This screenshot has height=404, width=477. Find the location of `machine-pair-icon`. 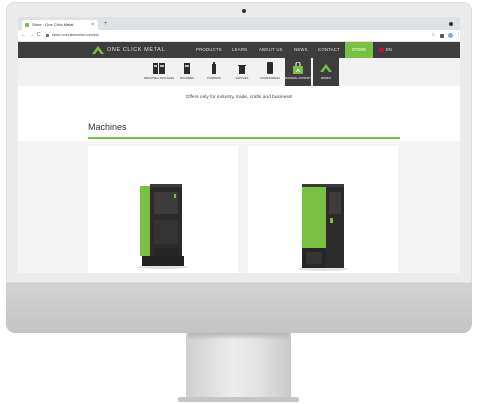

machine-pair-icon is located at coordinates (159, 68).